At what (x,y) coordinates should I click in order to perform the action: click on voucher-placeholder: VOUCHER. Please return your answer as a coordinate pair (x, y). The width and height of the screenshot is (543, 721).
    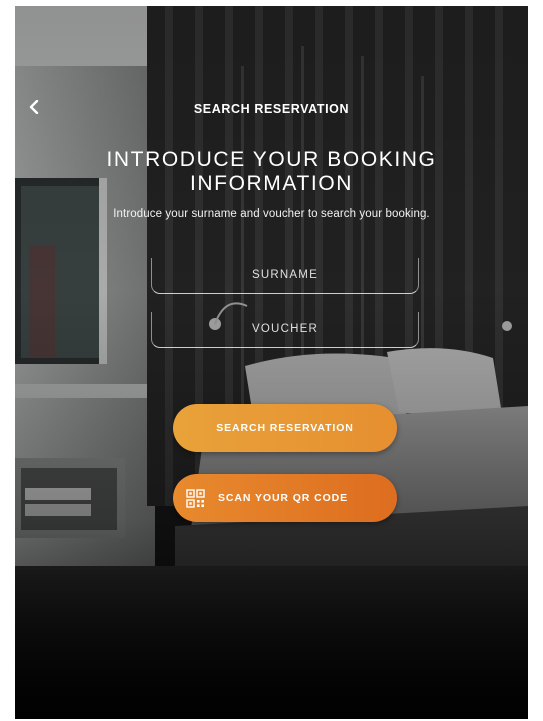
    Looking at the image, I should click on (285, 329).